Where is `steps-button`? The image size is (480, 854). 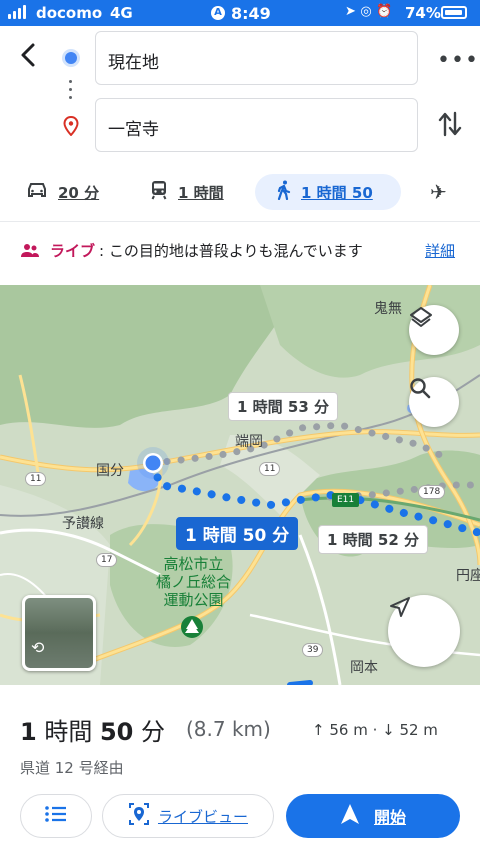
steps-button is located at coordinates (56, 816).